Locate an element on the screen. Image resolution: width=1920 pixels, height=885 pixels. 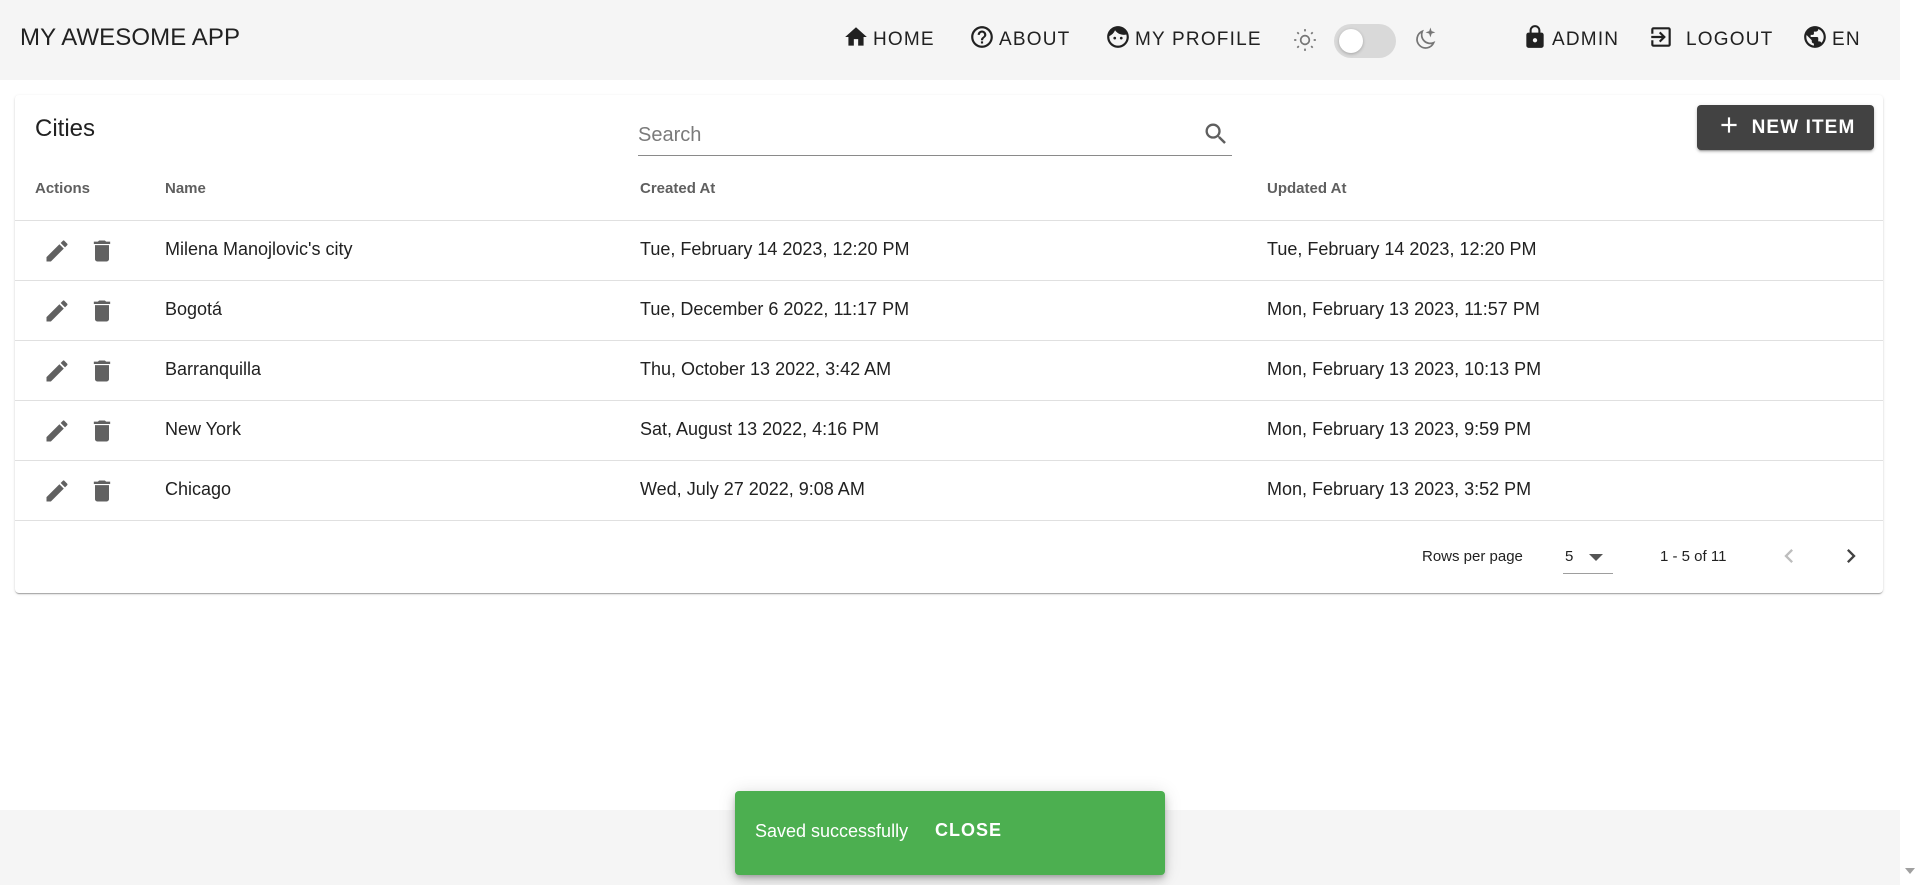
language-label: EN is located at coordinates (1846, 39).